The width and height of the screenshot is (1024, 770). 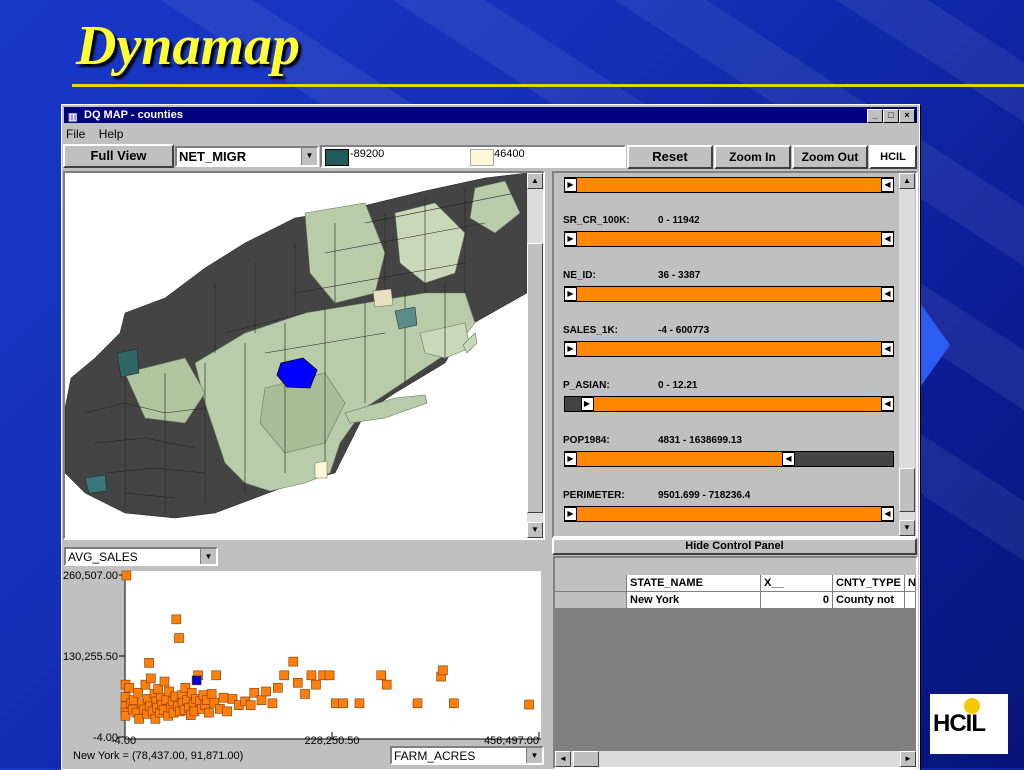 What do you see at coordinates (118, 156) in the screenshot?
I see `full-view-button: Full View` at bounding box center [118, 156].